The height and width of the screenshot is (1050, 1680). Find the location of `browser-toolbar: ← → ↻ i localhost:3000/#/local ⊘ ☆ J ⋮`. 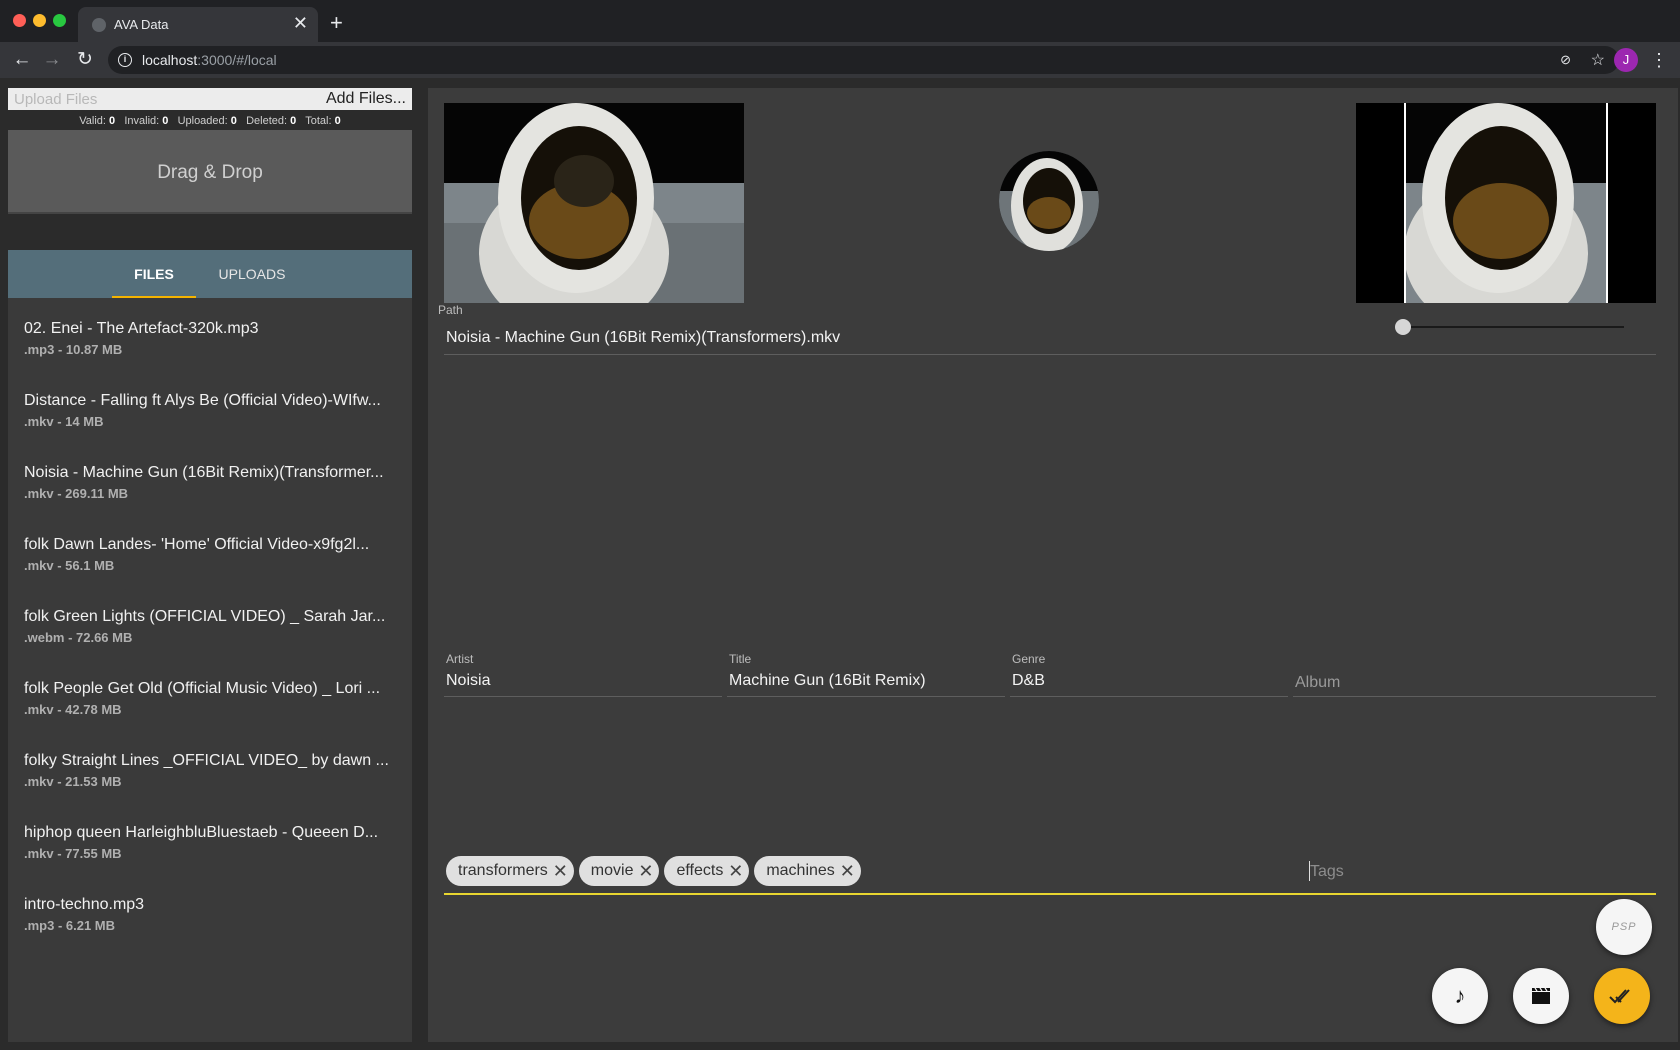

browser-toolbar: ← → ↻ i localhost:3000/#/local ⊘ ☆ J ⋮ is located at coordinates (840, 60).